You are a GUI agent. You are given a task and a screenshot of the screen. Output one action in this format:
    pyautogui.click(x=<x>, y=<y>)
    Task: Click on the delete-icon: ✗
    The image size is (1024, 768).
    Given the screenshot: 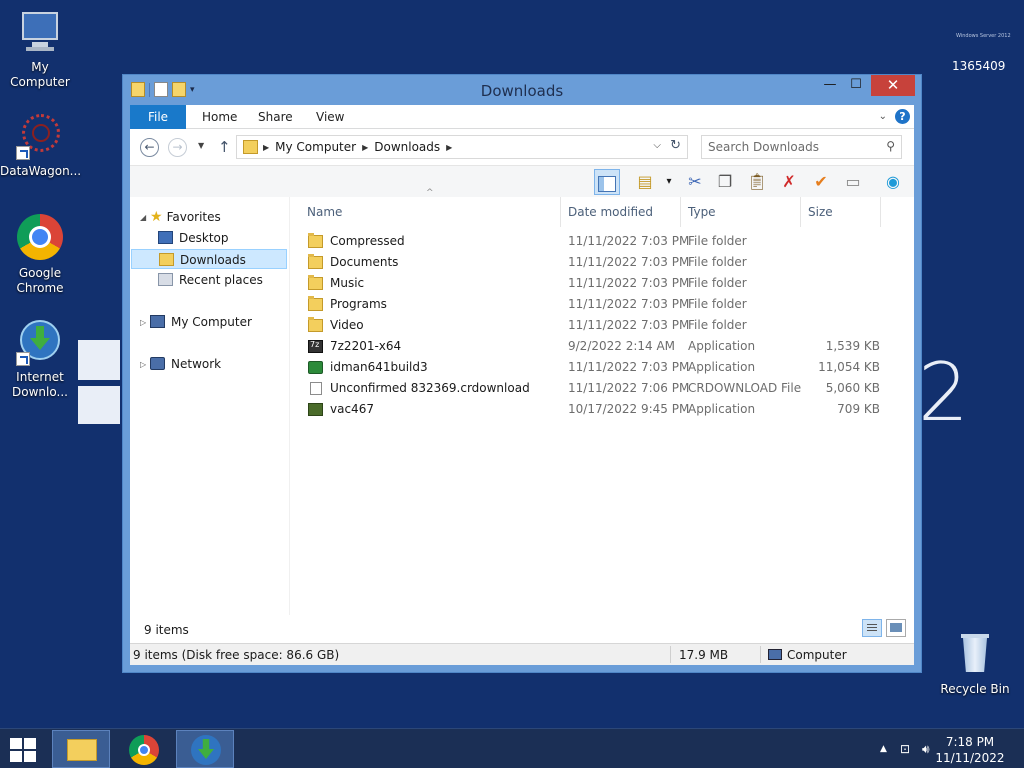 What is the action you would take?
    pyautogui.click(x=789, y=182)
    